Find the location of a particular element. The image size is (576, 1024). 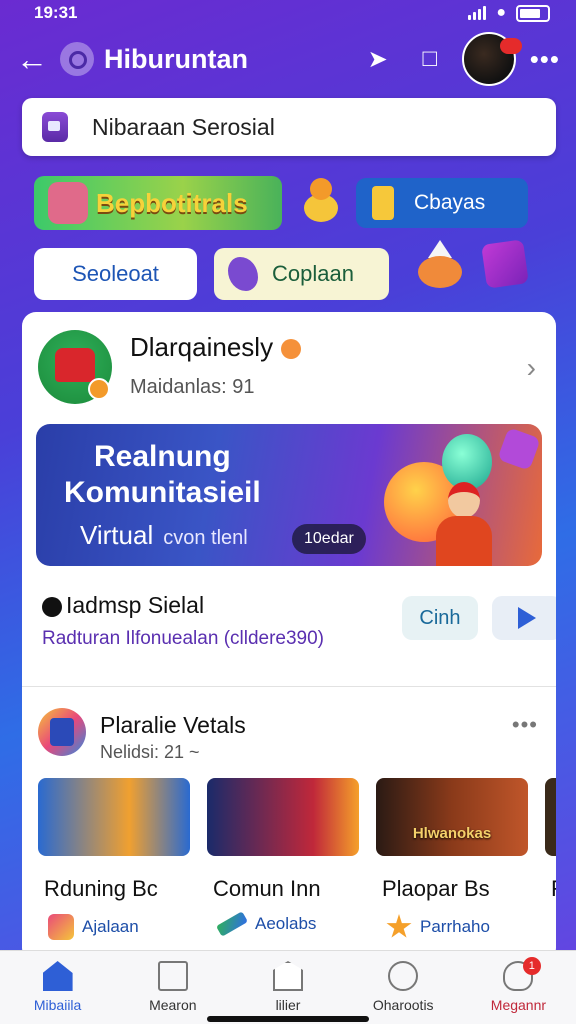

nav-item-characters: Oharootis is located at coordinates (403, 987).